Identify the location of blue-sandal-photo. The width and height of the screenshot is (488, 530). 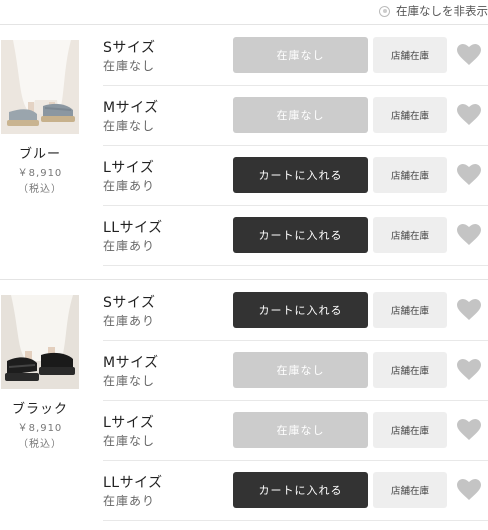
(40, 87).